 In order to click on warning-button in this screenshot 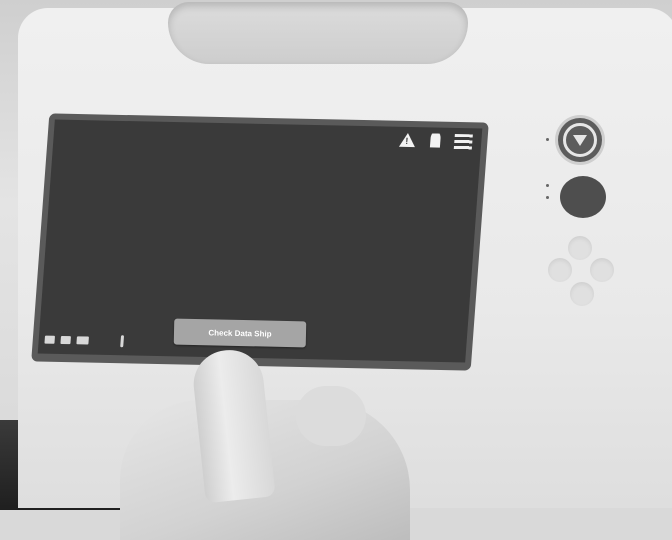, I will do `click(407, 145)`.